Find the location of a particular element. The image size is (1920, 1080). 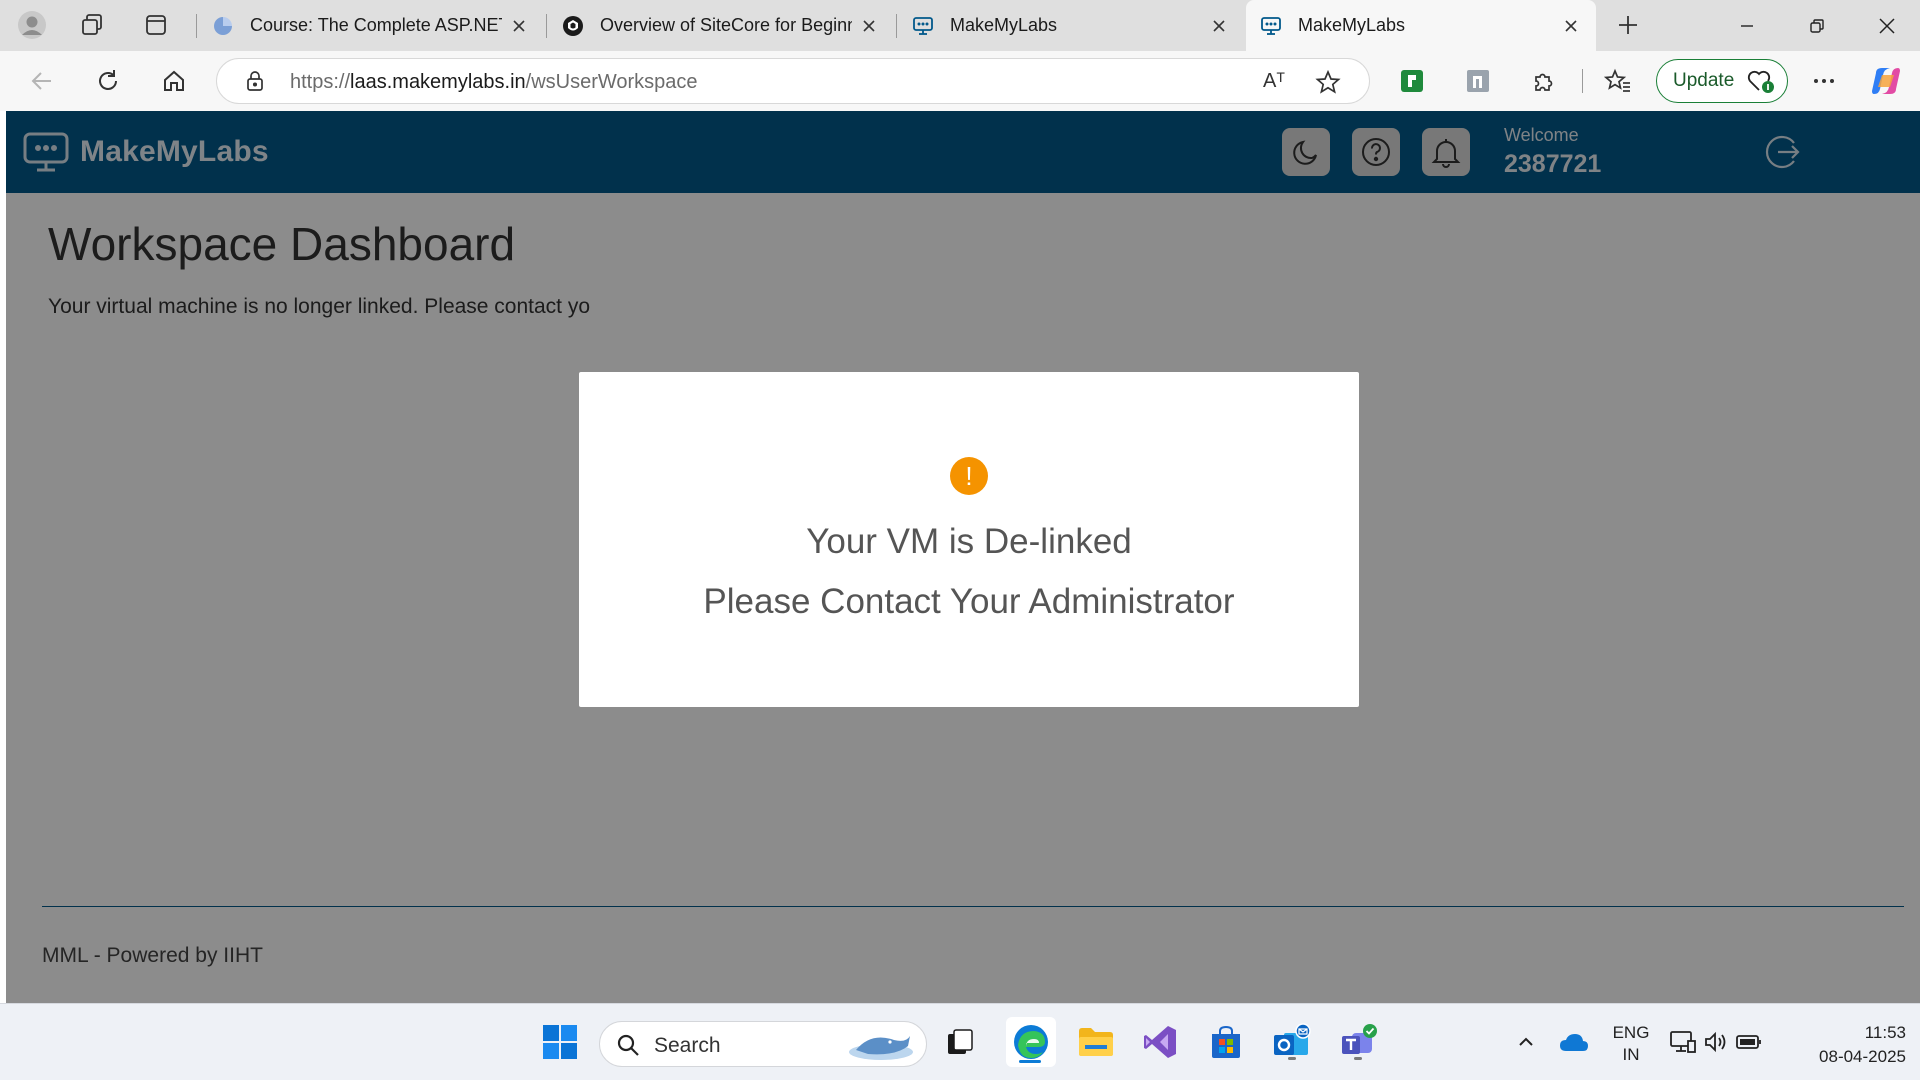

heart-badge-icon is located at coordinates (1761, 81).